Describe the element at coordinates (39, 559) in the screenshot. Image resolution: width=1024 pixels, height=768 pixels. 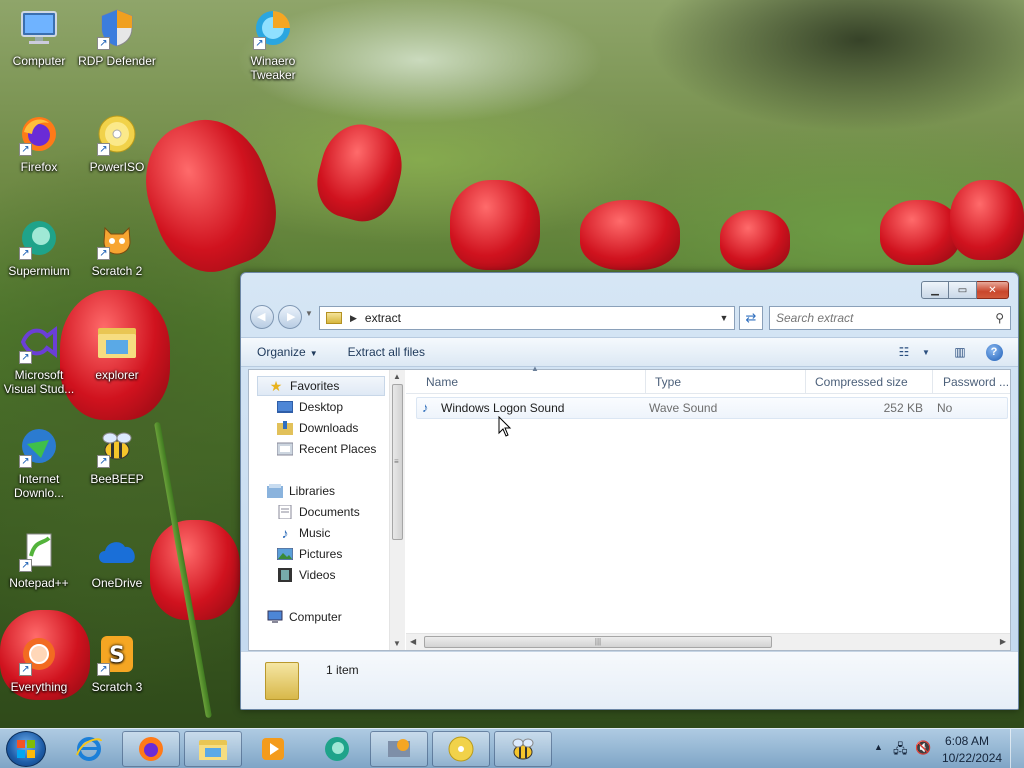
I see `desktop-icon-notepad-plus-plus: ↗ Notepad++` at that location.